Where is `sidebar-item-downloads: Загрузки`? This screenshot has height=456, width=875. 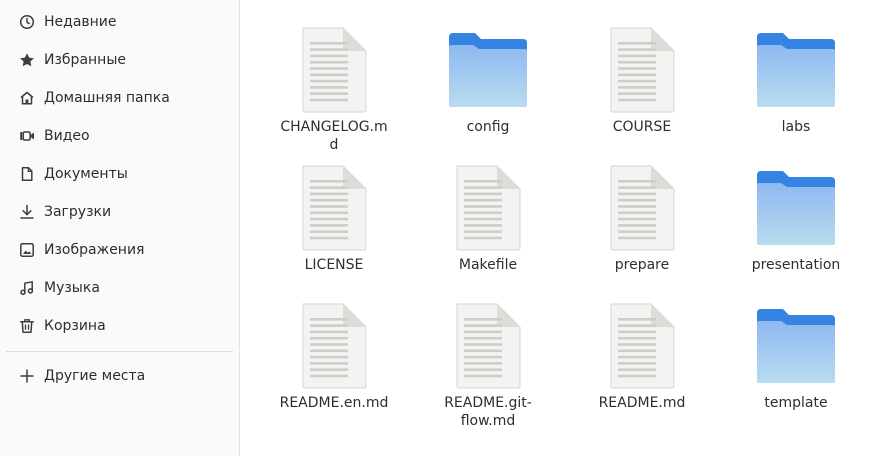
sidebar-item-downloads: Загрузки is located at coordinates (119, 212).